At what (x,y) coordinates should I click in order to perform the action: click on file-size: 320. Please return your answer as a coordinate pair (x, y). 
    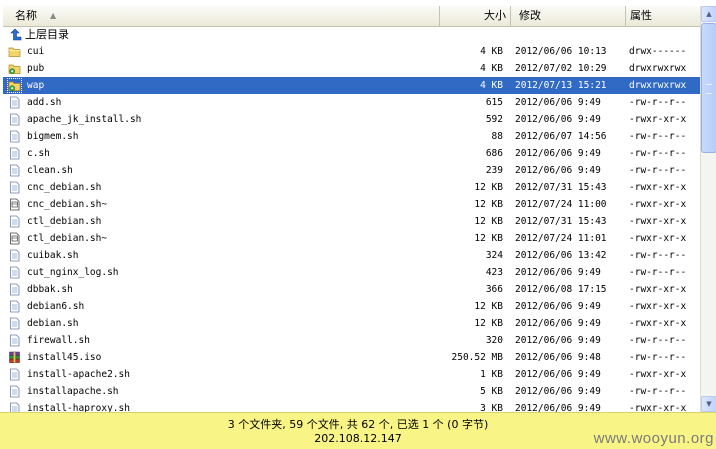
    Looking at the image, I should click on (494, 340).